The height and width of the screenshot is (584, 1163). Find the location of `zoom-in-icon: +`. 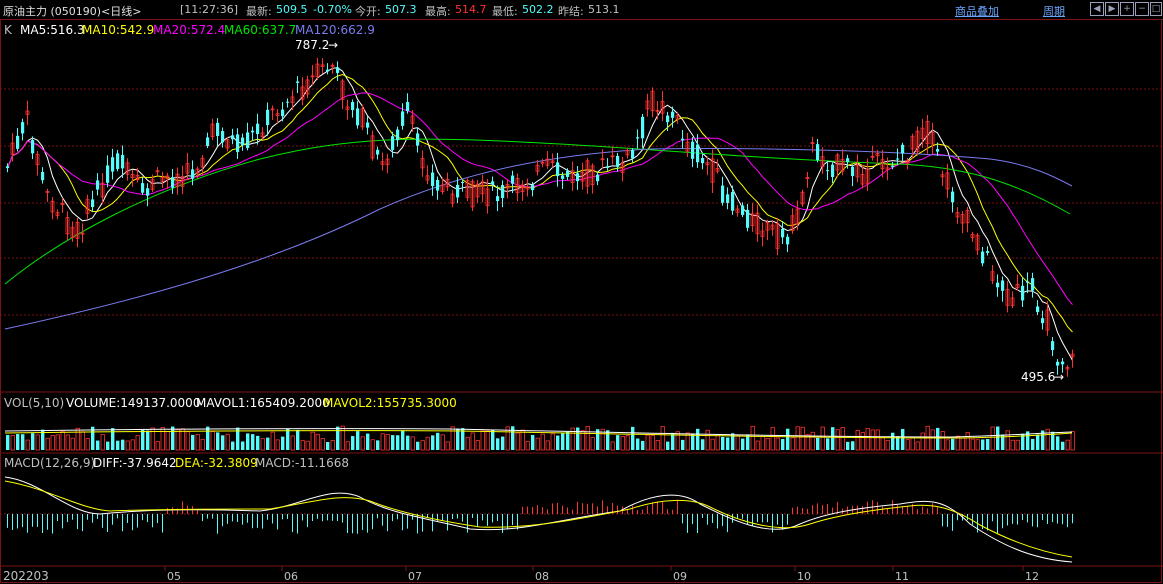

zoom-in-icon: + is located at coordinates (1127, 9).